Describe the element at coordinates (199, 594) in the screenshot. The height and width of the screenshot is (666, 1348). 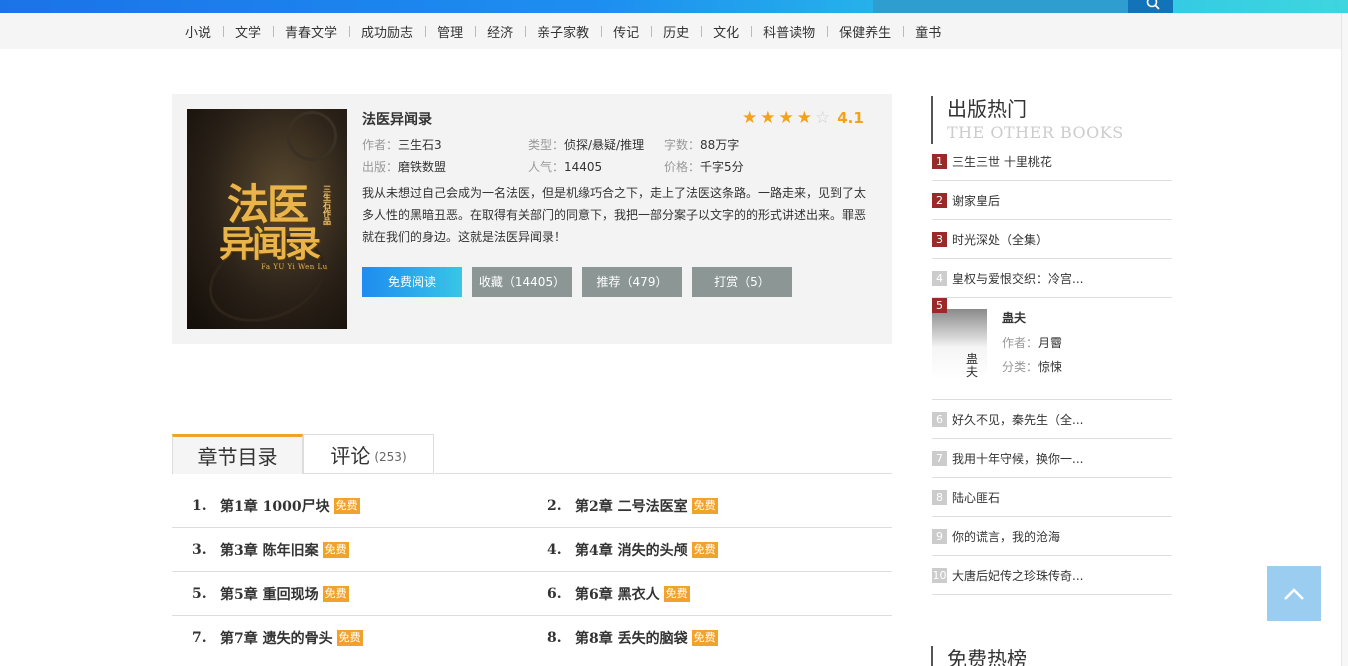
I see `chapter-number: 5.` at that location.